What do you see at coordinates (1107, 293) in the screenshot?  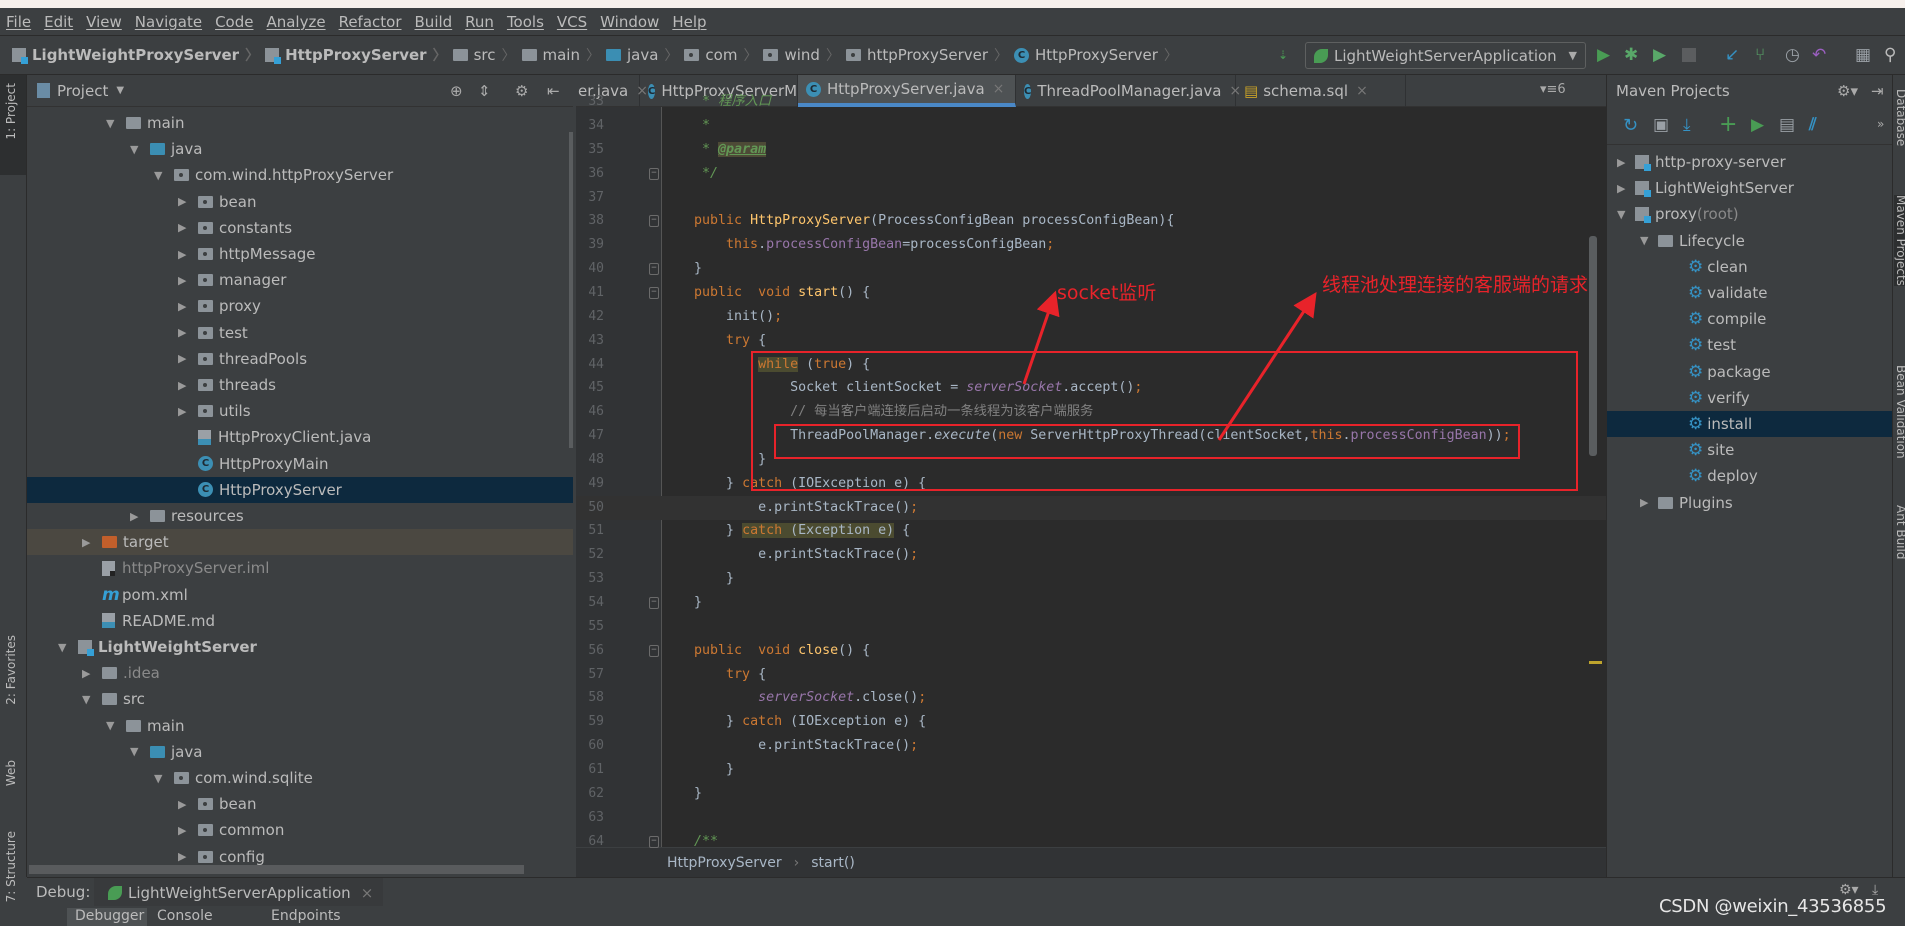 I see `annotation-socket-listen: socket监听` at bounding box center [1107, 293].